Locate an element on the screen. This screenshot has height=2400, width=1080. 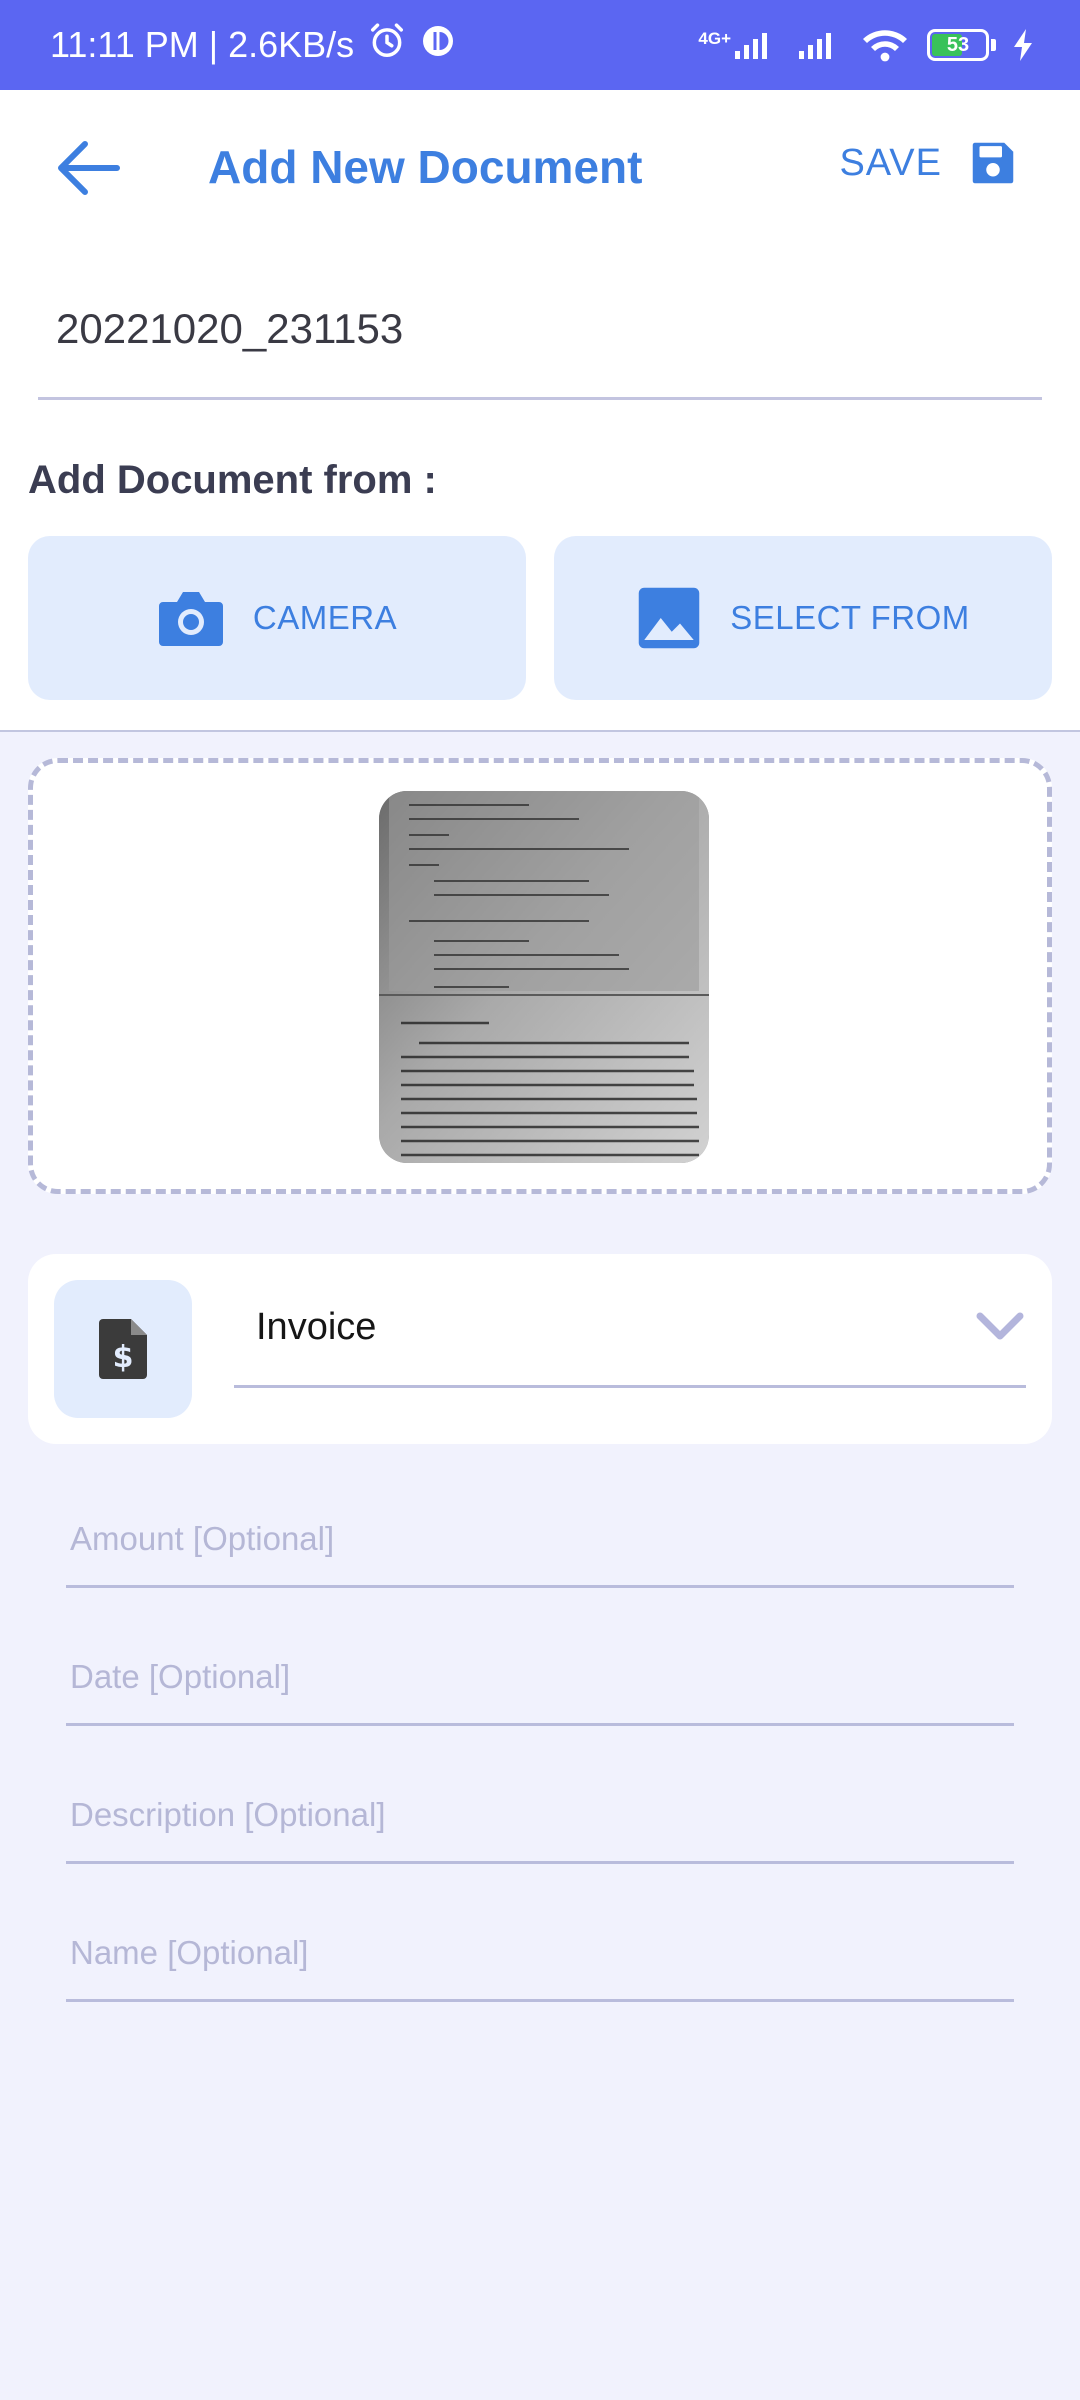
amount-field is located at coordinates (540, 1541).